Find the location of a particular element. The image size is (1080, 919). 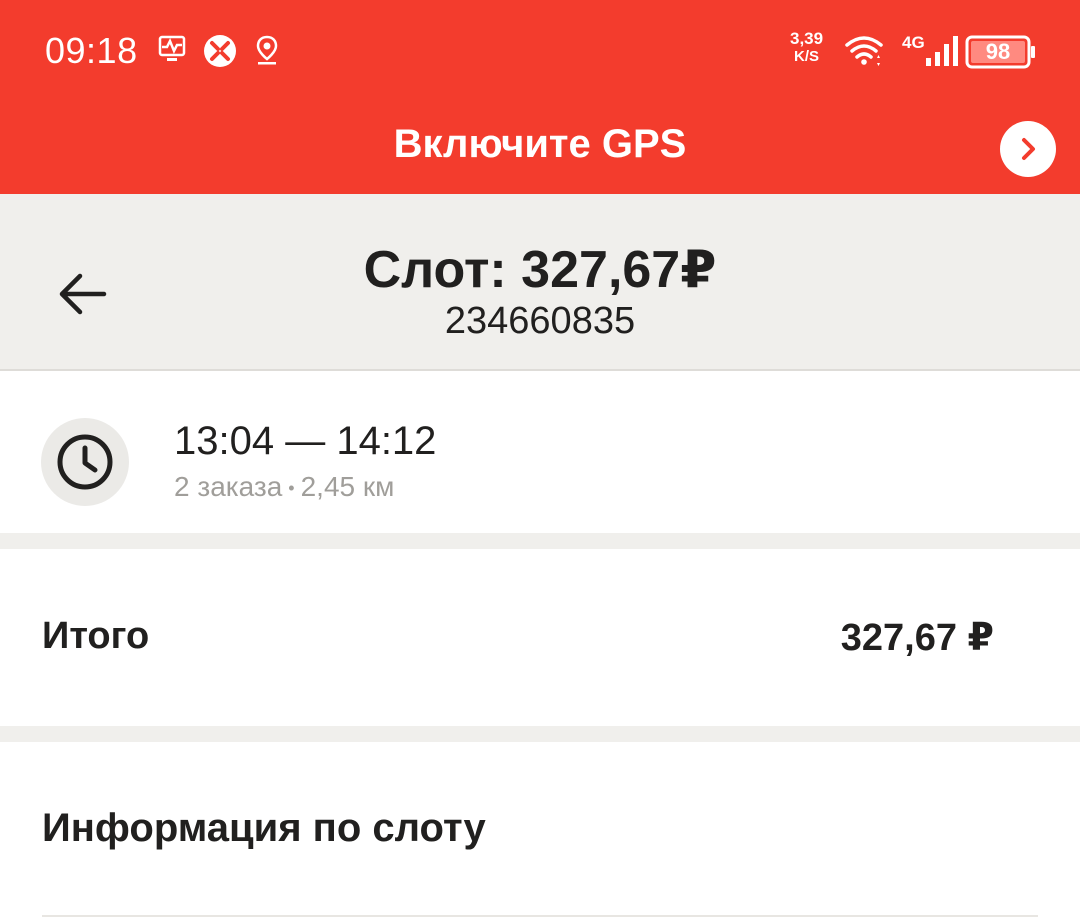

status-time: 09:18 is located at coordinates (91, 50).